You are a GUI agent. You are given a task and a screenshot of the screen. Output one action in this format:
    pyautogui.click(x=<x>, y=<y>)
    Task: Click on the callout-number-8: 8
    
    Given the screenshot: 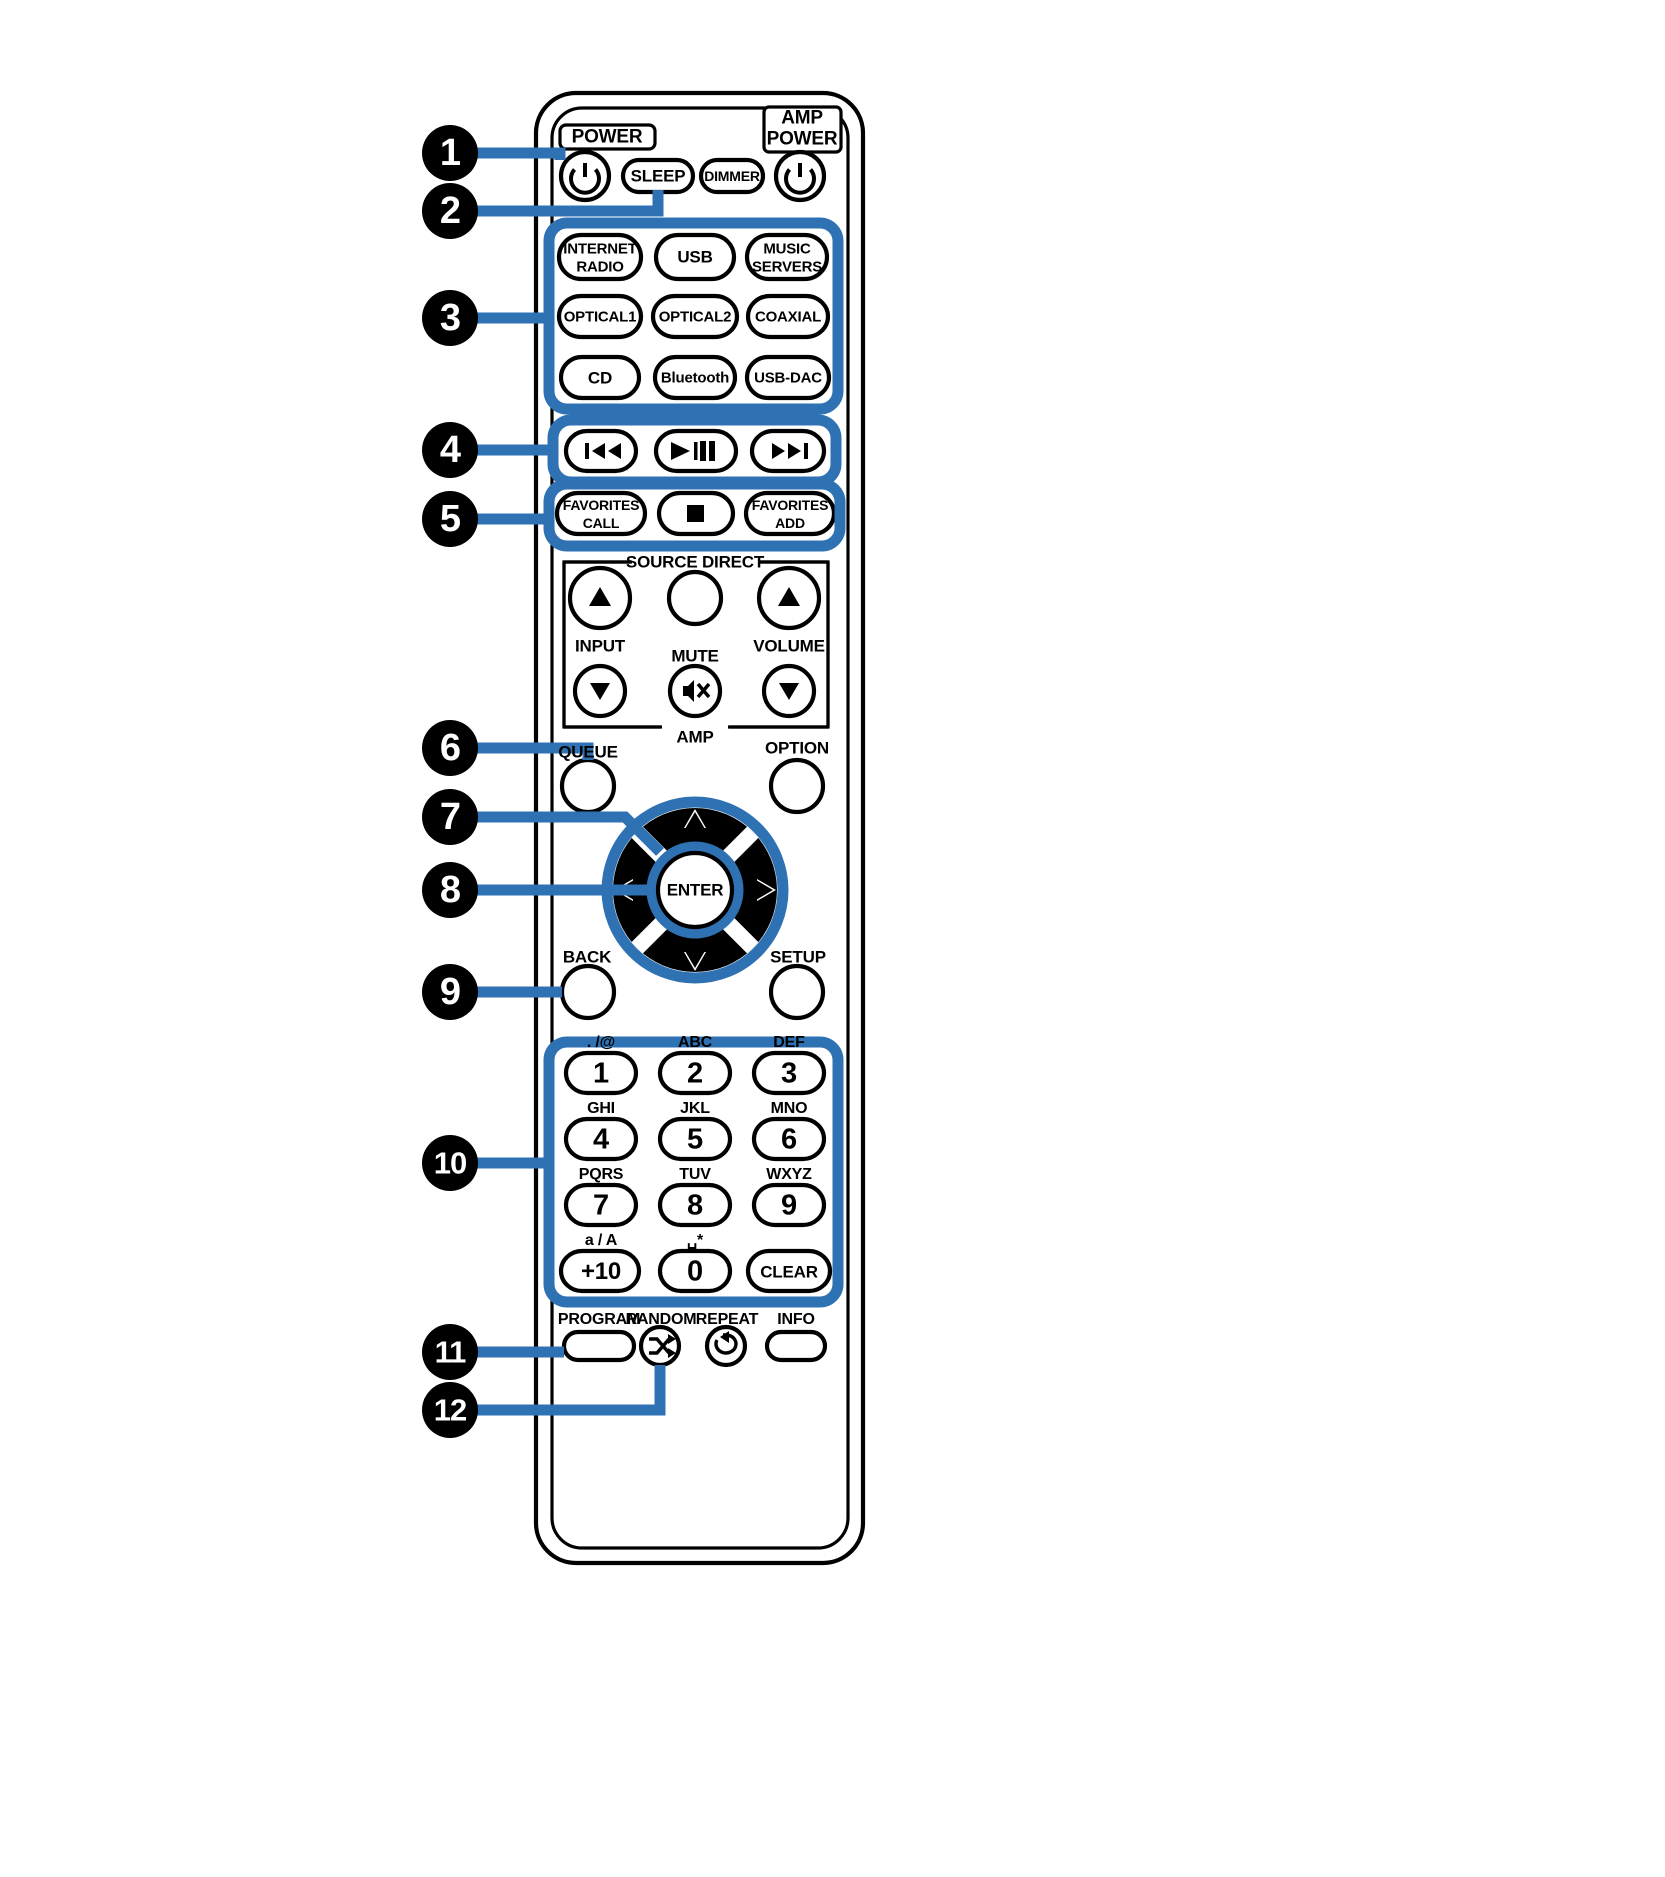 What is the action you would take?
    pyautogui.click(x=450, y=890)
    